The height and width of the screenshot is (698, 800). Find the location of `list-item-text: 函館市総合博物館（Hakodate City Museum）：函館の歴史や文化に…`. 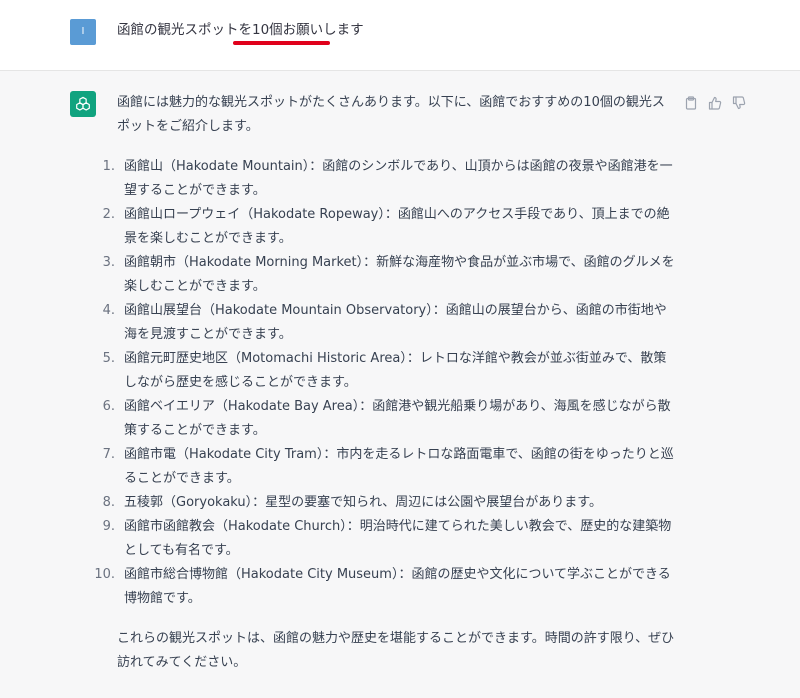

list-item-text: 函館市総合博物館（Hakodate City Museum）：函館の歴史や文化に… is located at coordinates (397, 586).